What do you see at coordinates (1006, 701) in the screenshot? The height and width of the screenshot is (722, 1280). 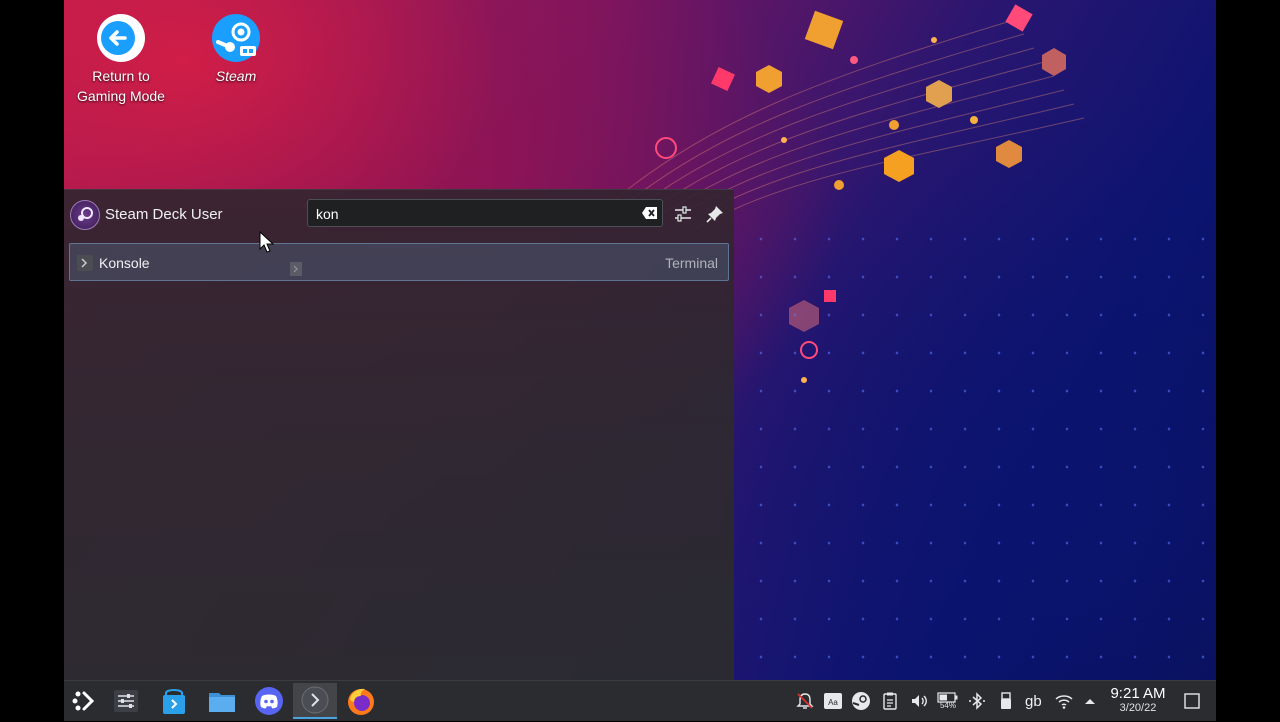 I see `usb-device-icon` at bounding box center [1006, 701].